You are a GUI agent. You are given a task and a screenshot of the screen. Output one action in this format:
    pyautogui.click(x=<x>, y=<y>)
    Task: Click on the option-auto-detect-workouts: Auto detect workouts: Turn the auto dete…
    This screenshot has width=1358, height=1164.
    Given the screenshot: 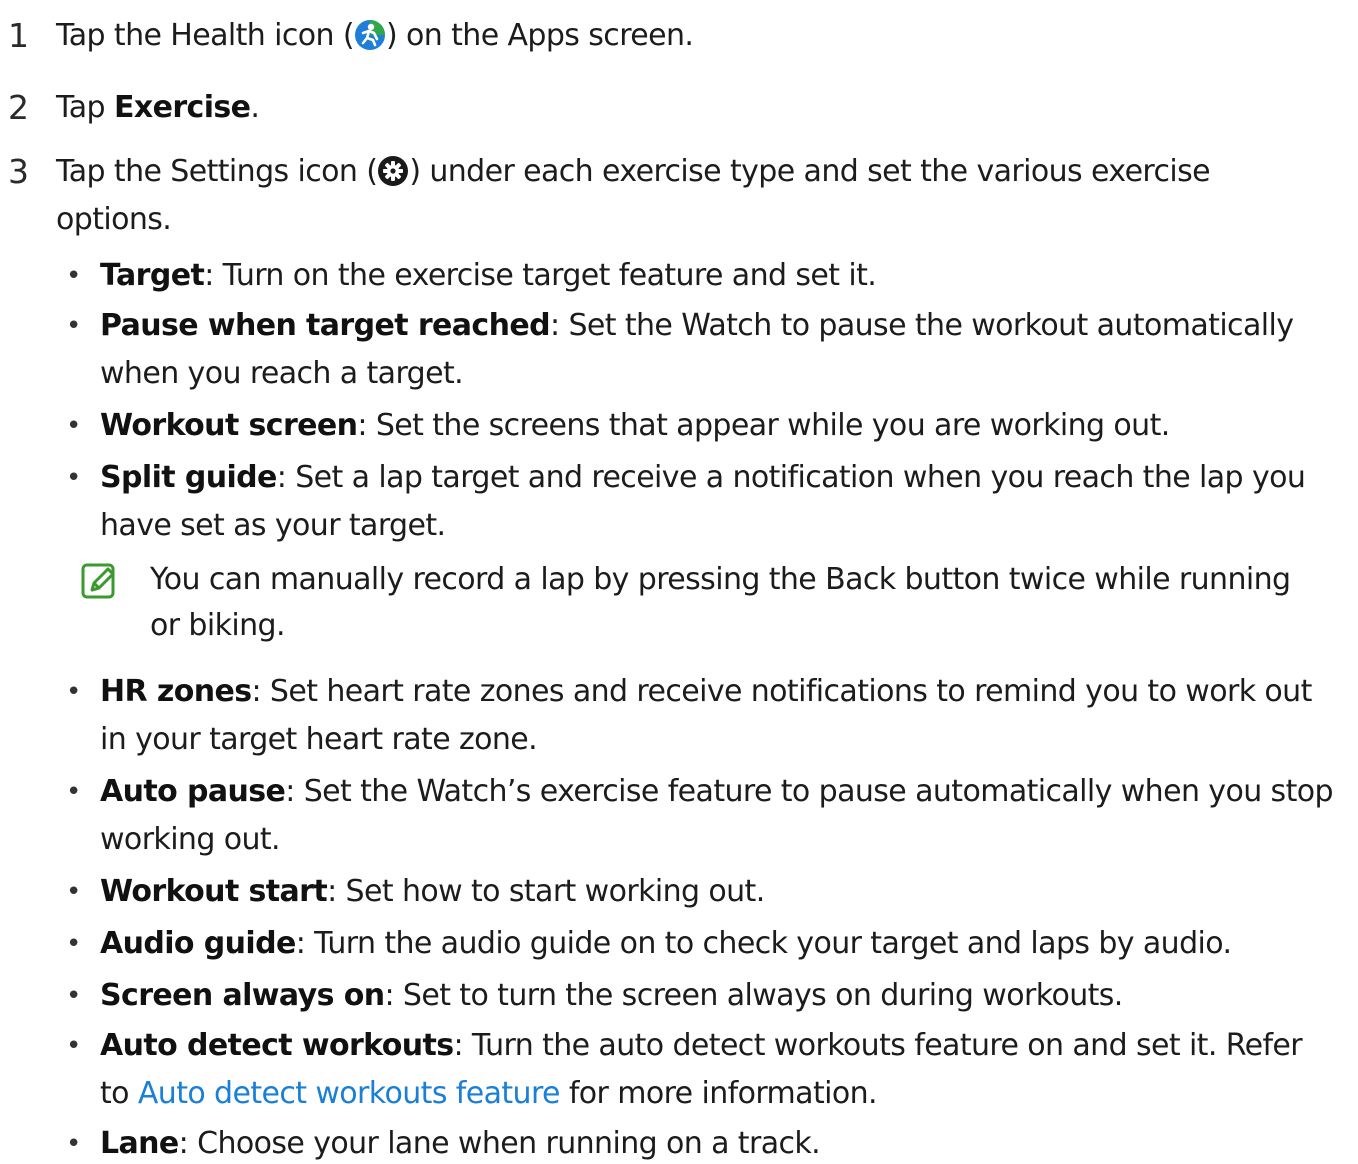 What is the action you would take?
    pyautogui.click(x=701, y=1045)
    